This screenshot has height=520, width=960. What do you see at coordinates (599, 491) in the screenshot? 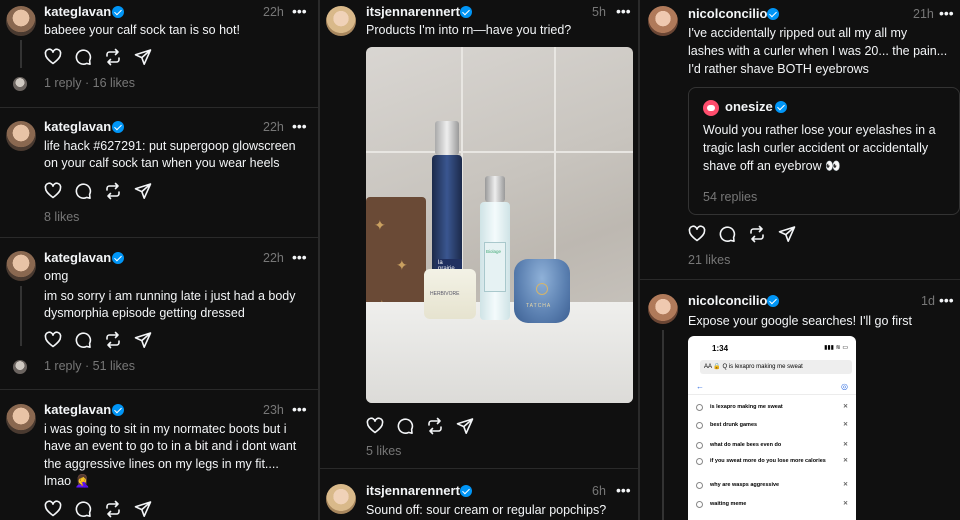
I see `post-time: 6h` at bounding box center [599, 491].